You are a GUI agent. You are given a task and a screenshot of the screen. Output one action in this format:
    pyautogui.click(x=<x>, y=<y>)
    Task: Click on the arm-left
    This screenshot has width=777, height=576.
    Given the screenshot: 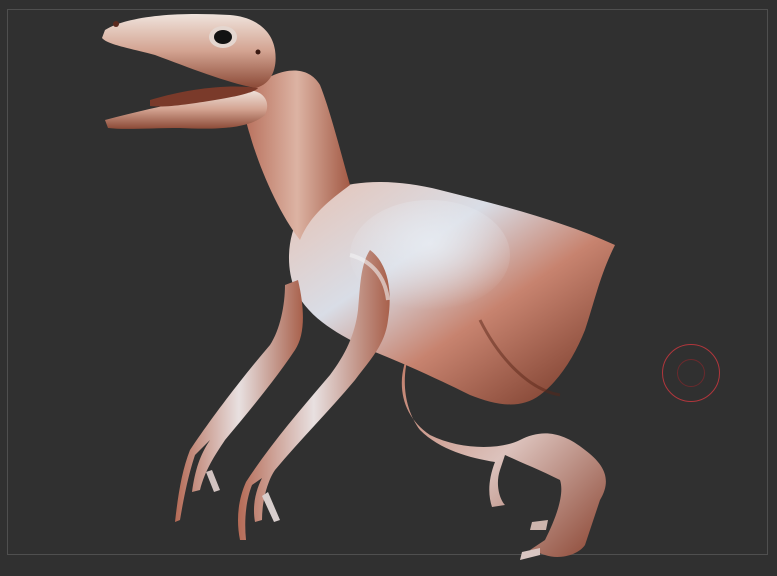 What is the action you would take?
    pyautogui.click(x=239, y=401)
    